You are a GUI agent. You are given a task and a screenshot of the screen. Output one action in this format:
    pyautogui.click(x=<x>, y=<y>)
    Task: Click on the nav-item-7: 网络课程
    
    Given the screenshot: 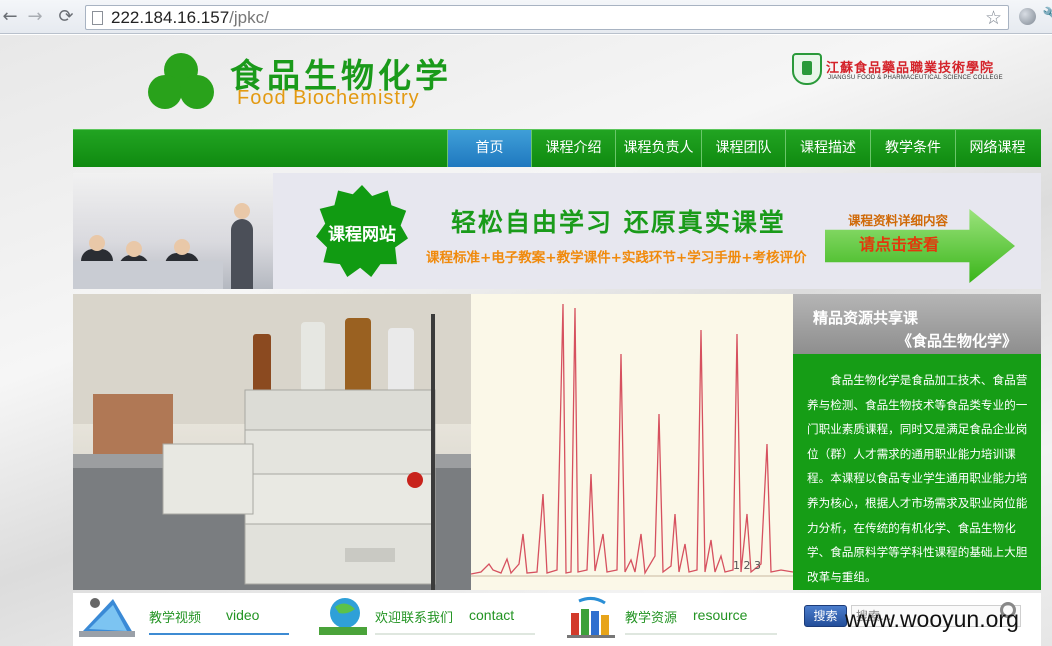 What is the action you would take?
    pyautogui.click(x=997, y=148)
    